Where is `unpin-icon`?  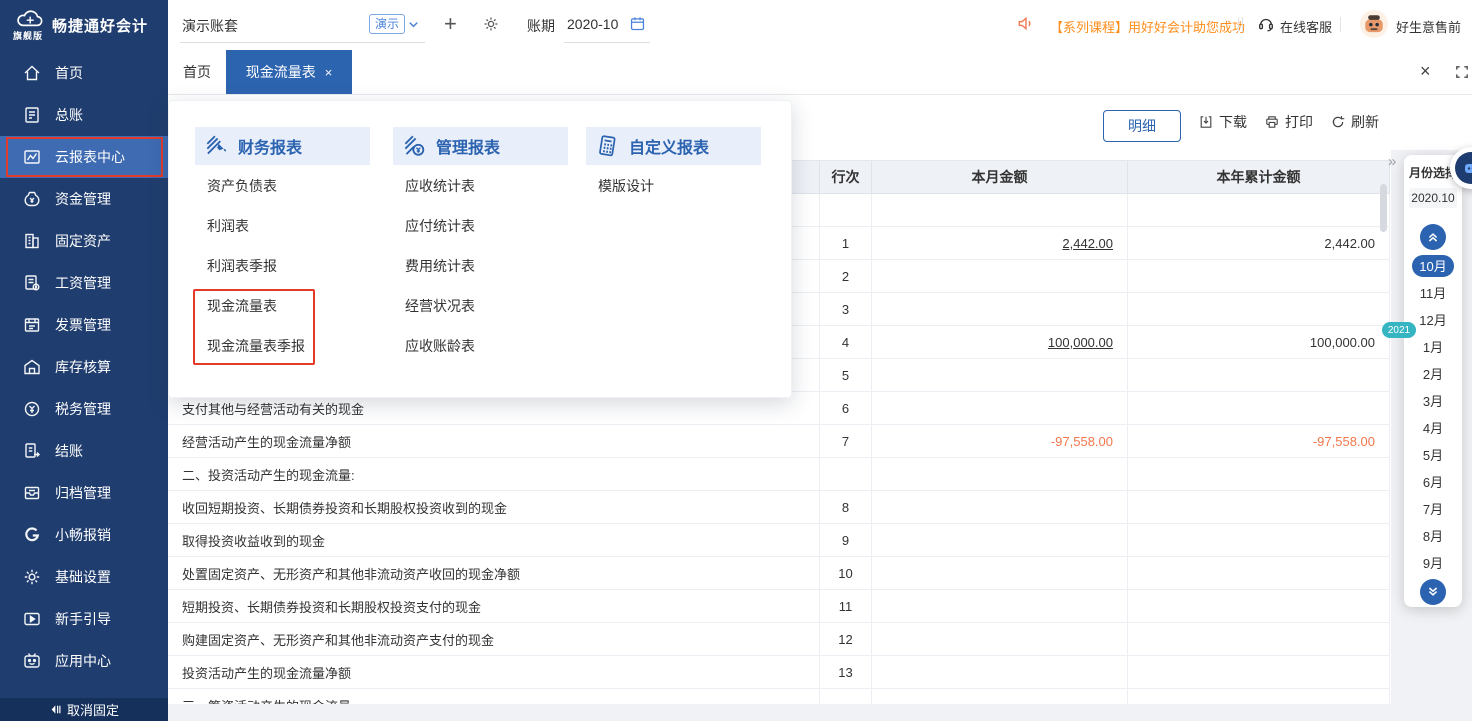 unpin-icon is located at coordinates (56, 709).